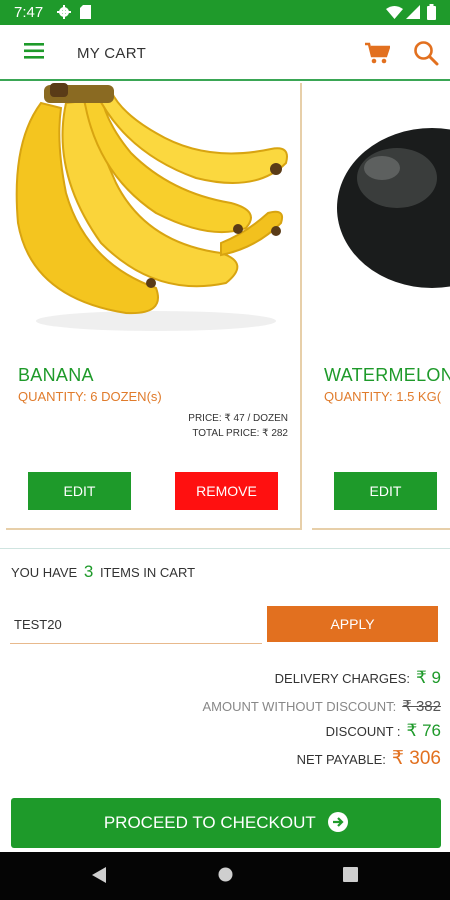 This screenshot has height=900, width=450. I want to click on search-icon, so click(426, 55).